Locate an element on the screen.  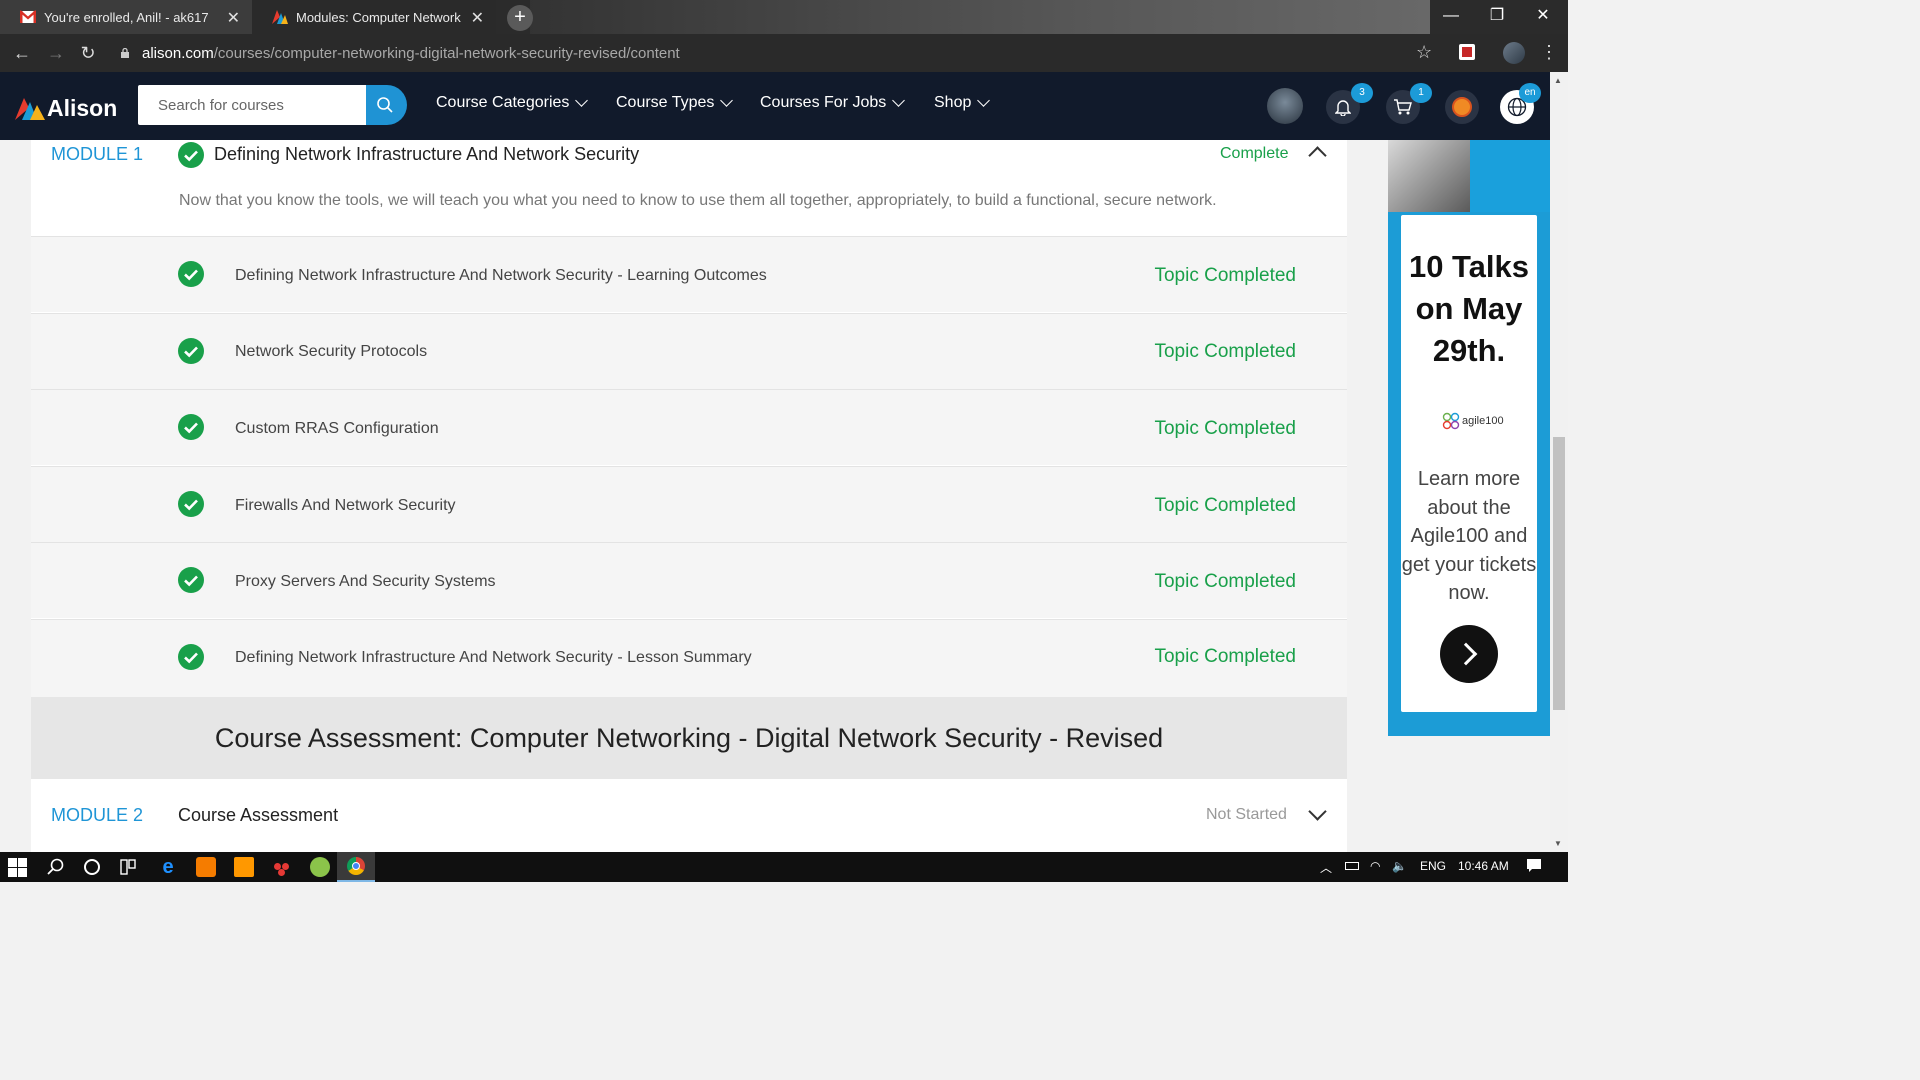
user-avatar is located at coordinates (1285, 106).